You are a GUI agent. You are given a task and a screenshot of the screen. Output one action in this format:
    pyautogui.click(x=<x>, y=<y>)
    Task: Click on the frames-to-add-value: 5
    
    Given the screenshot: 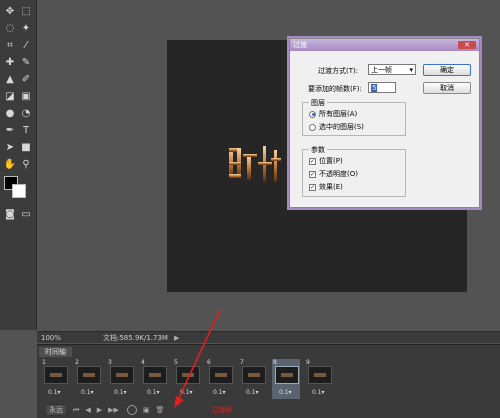 What is the action you would take?
    pyautogui.click(x=374, y=87)
    